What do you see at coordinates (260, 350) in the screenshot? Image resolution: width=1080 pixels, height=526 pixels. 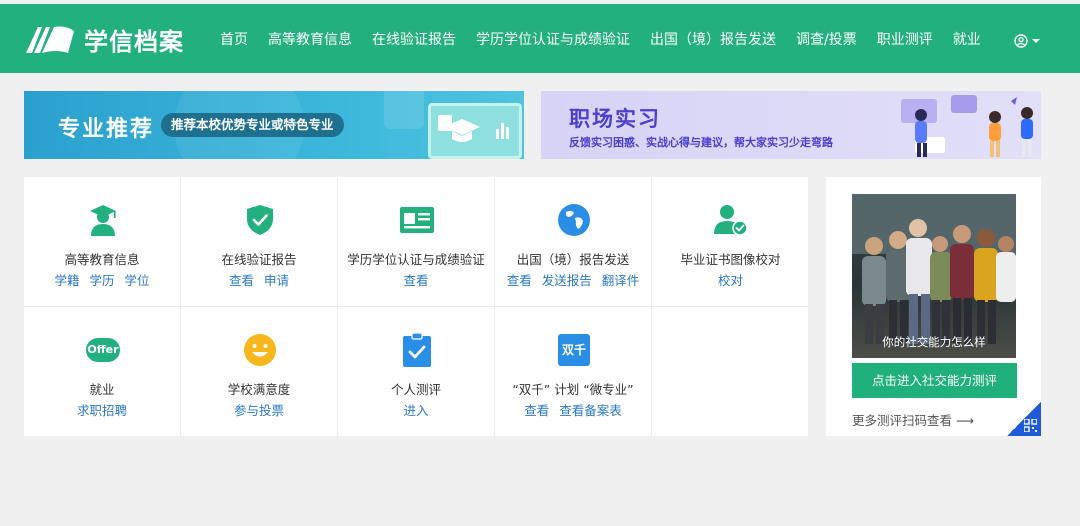 I see `smiley-icon` at bounding box center [260, 350].